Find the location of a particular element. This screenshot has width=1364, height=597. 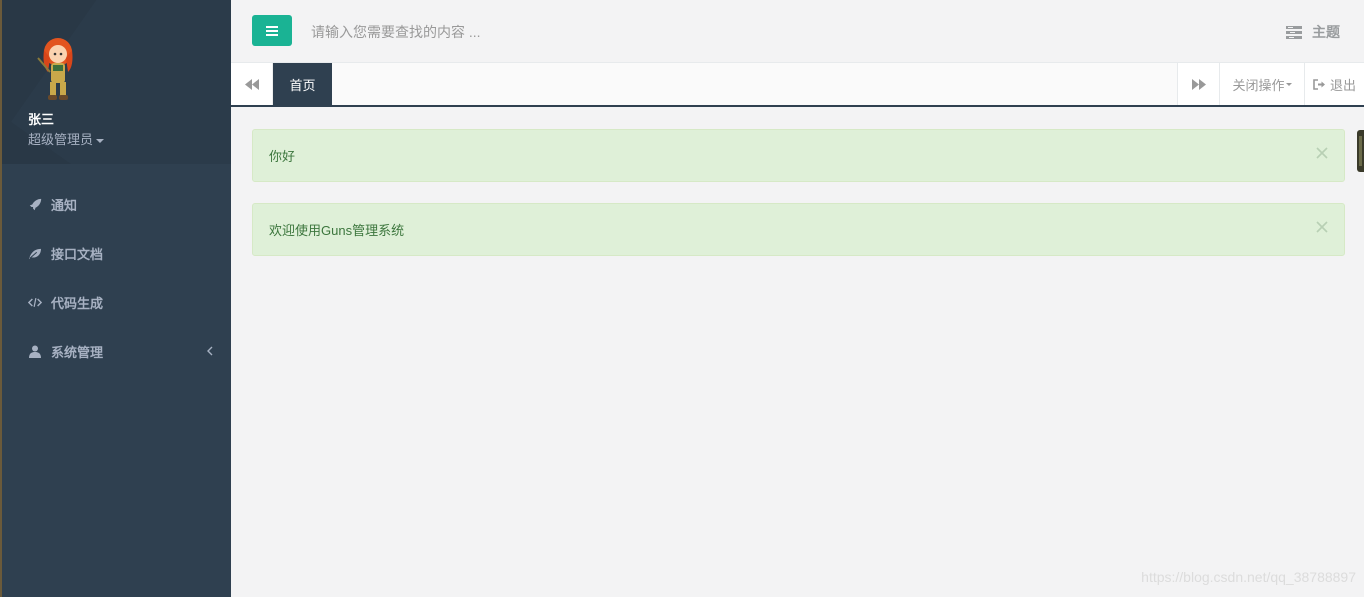

code-icon is located at coordinates (35, 303).